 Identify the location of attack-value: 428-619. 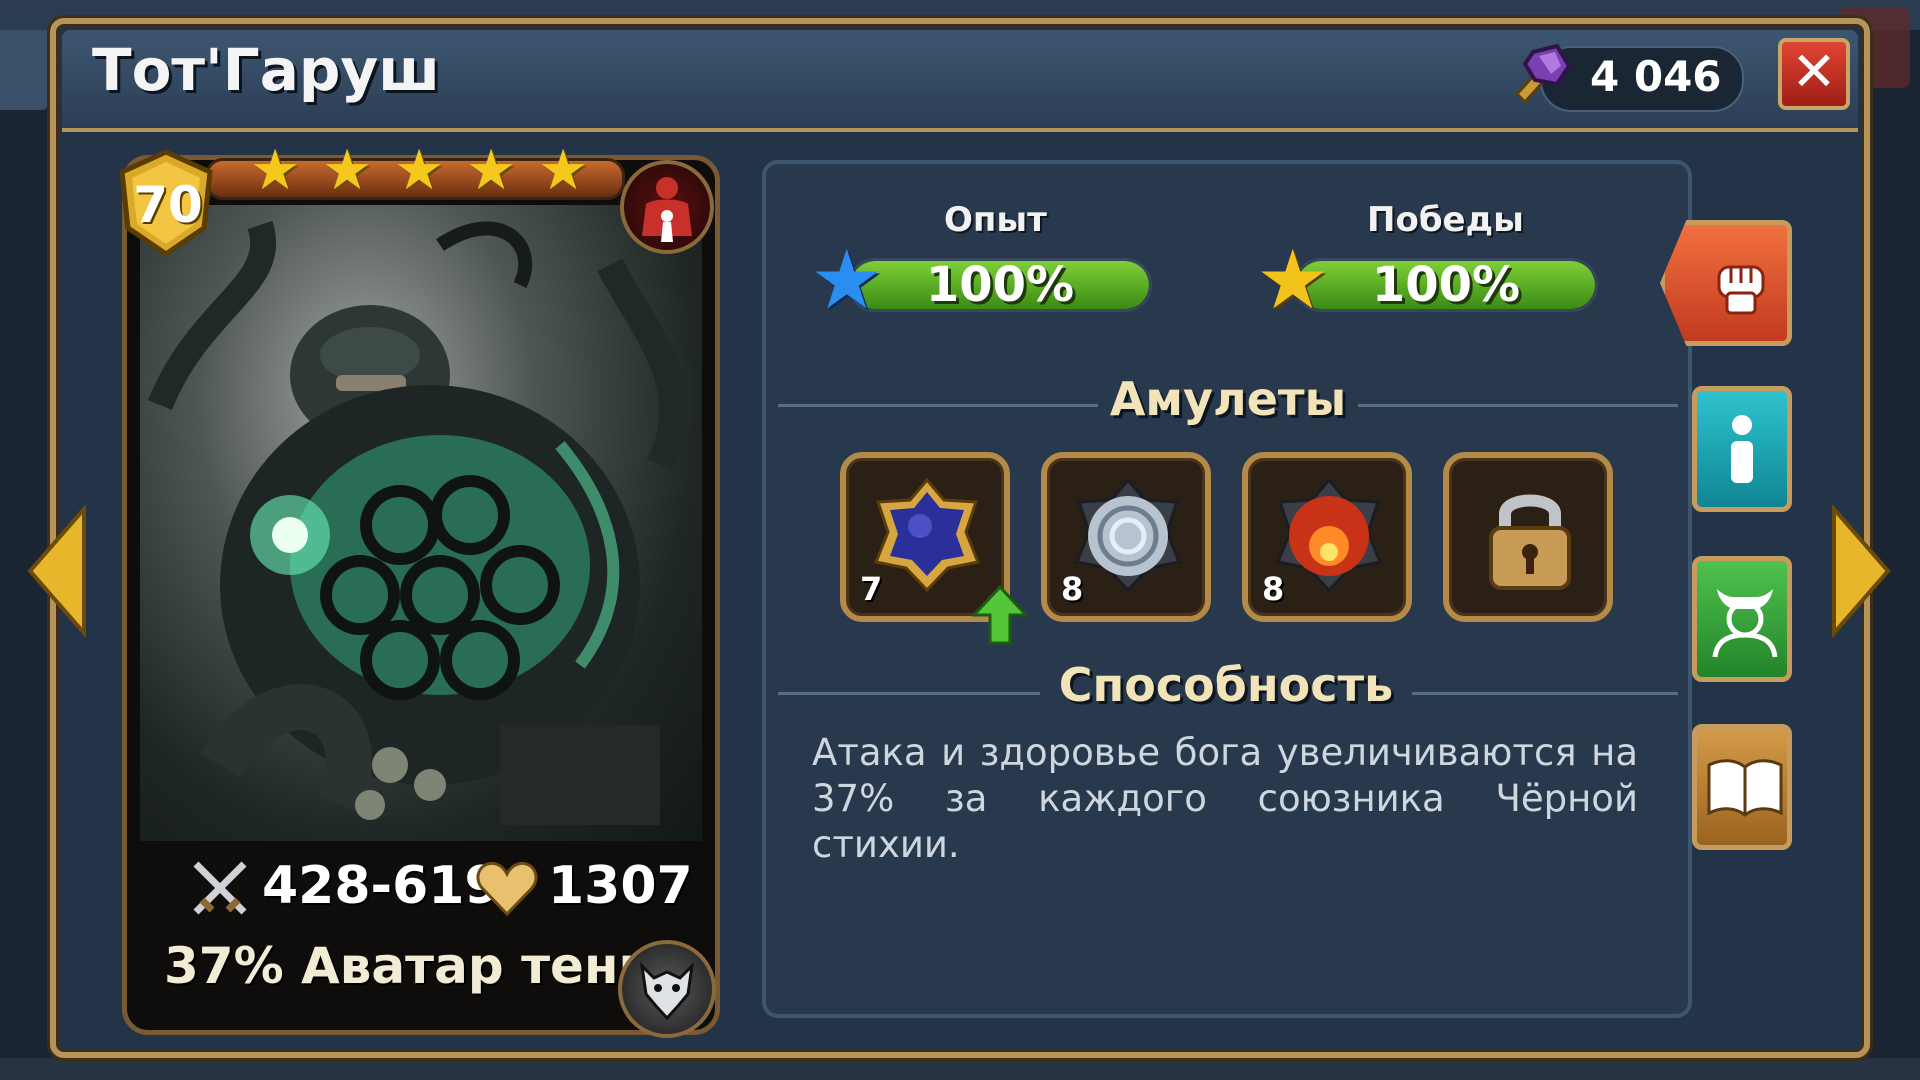
(381, 886).